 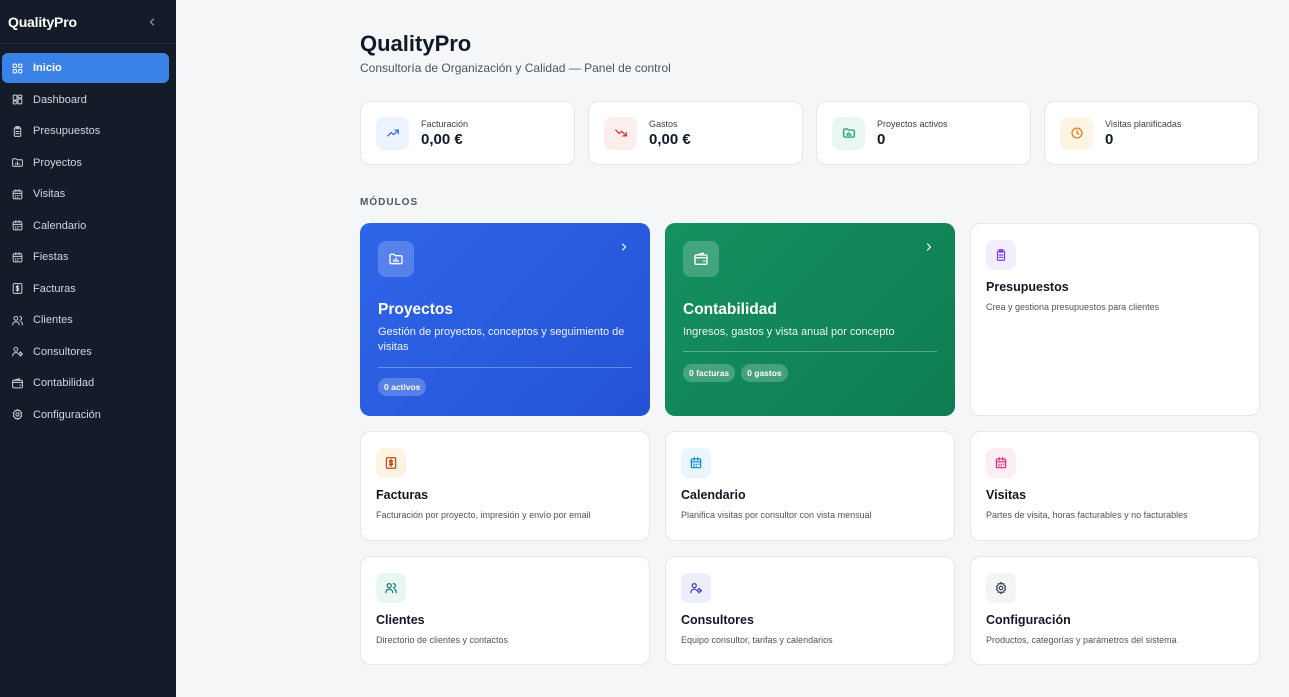 What do you see at coordinates (85, 68) in the screenshot?
I see `sidebar-item-inicio: Inicio` at bounding box center [85, 68].